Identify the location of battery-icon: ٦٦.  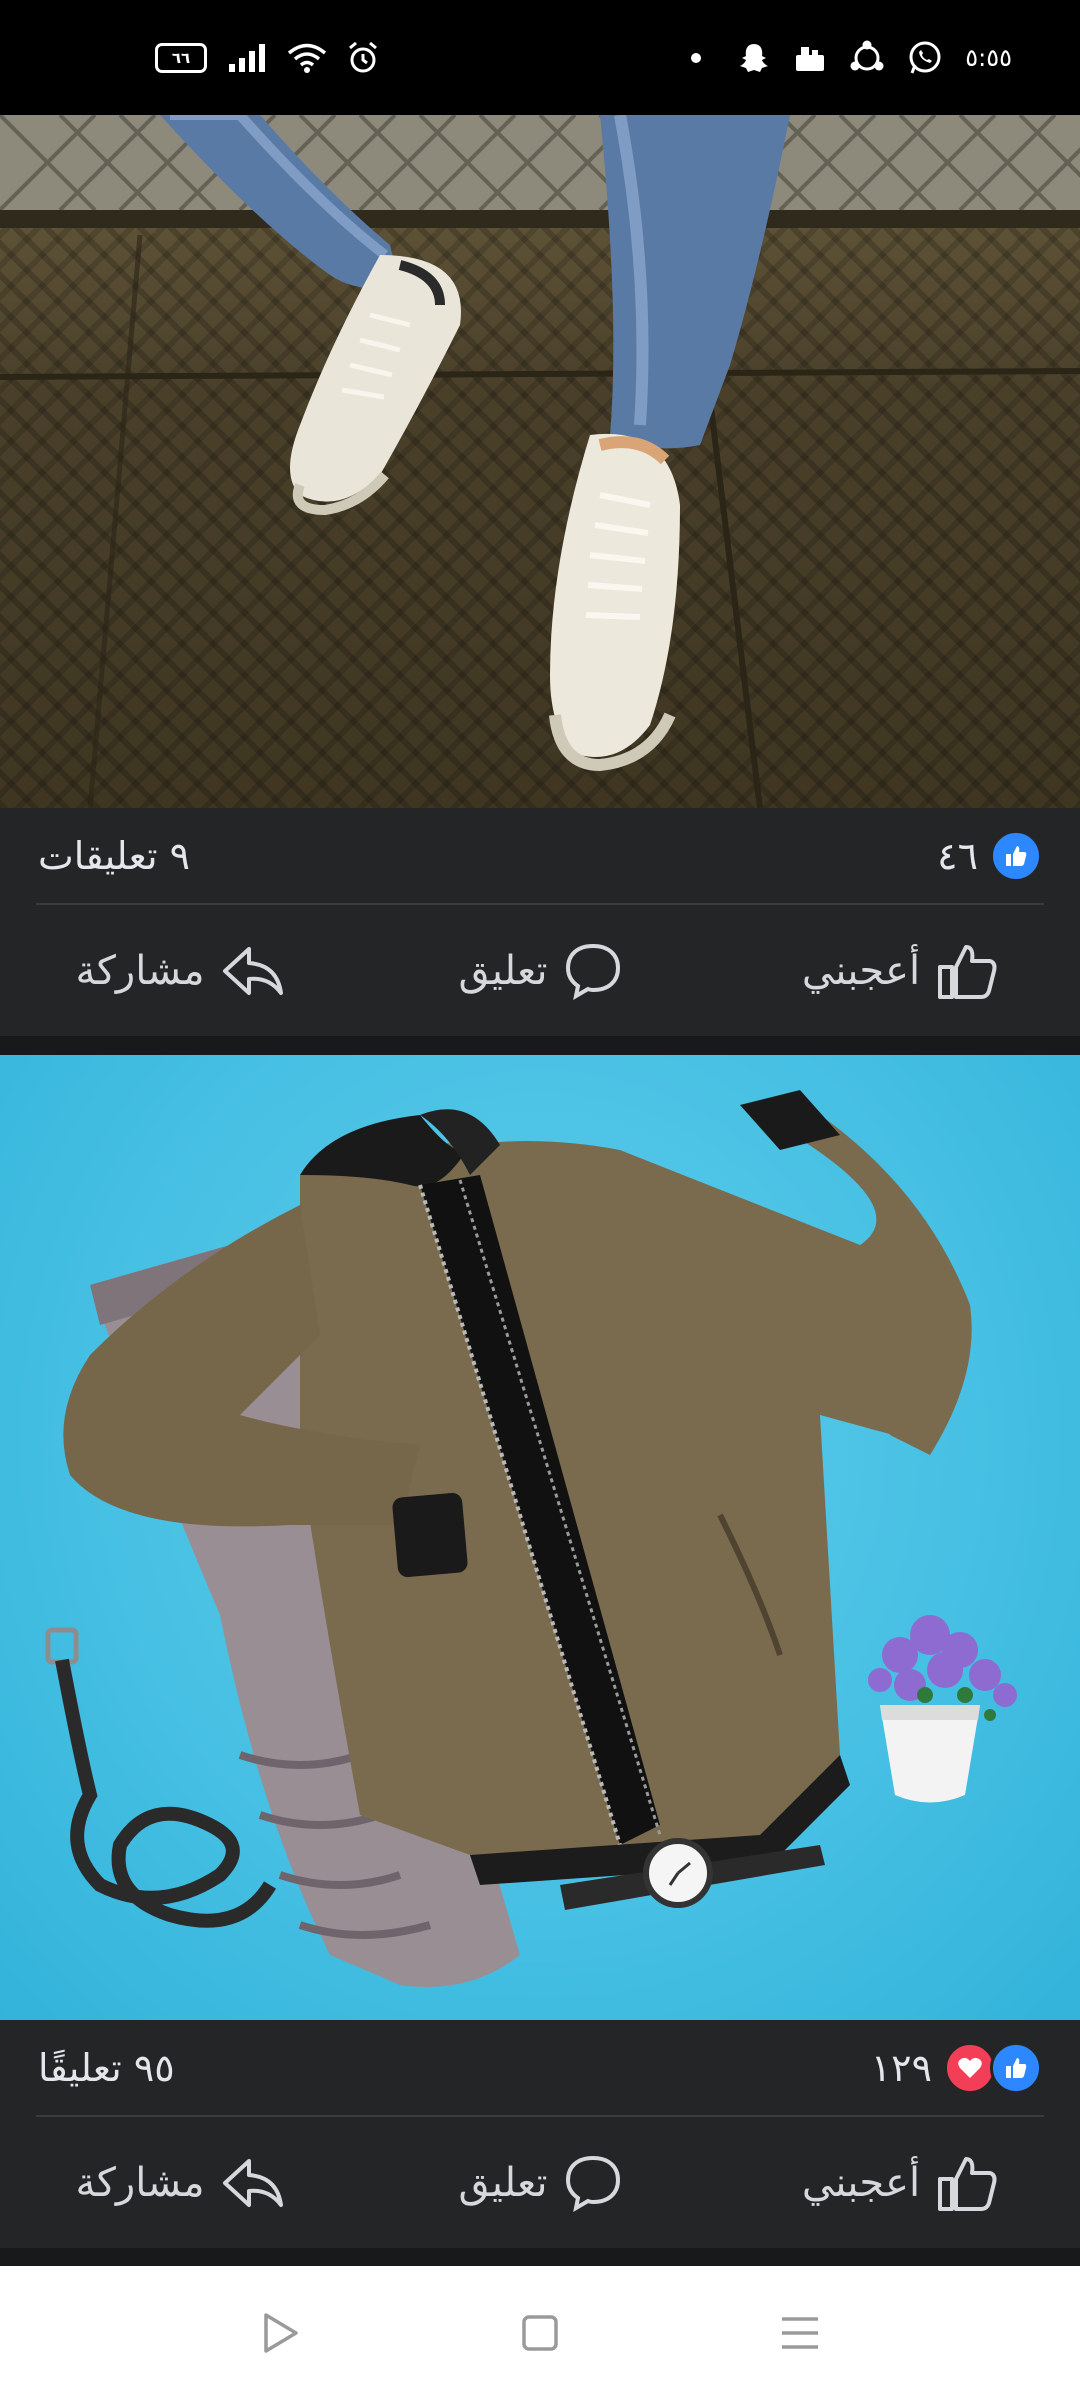
(181, 57).